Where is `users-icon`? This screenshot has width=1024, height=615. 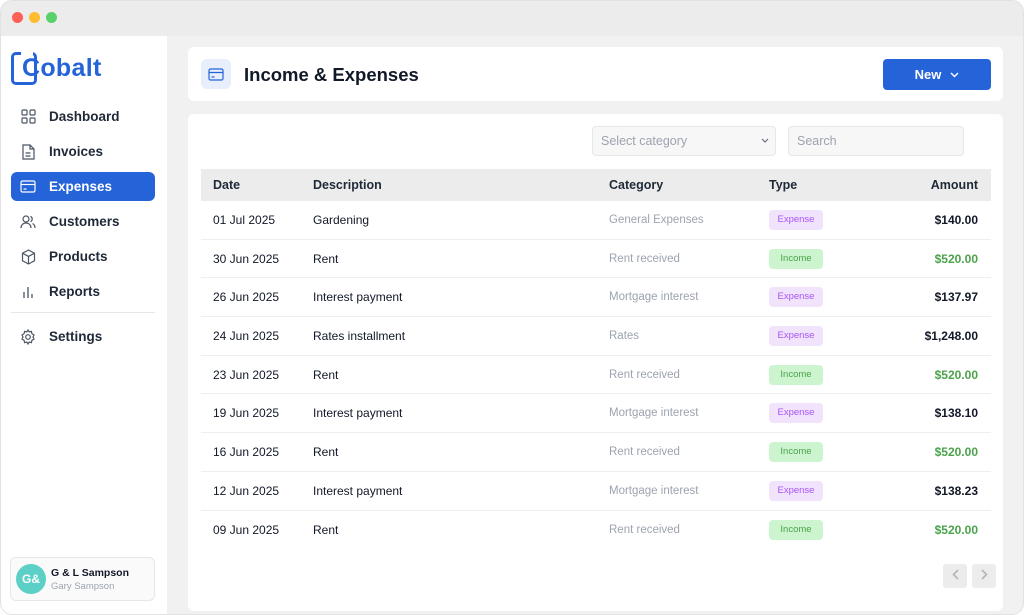
users-icon is located at coordinates (28, 222).